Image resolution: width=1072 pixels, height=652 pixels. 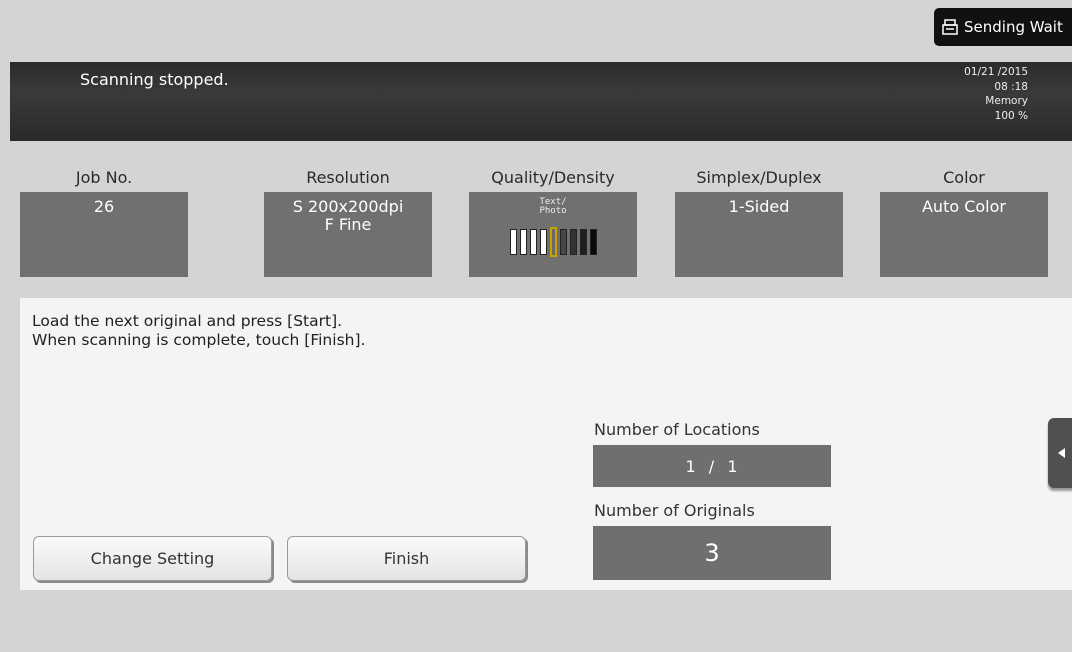 What do you see at coordinates (1011, 115) in the screenshot?
I see `memory-value: 100 %` at bounding box center [1011, 115].